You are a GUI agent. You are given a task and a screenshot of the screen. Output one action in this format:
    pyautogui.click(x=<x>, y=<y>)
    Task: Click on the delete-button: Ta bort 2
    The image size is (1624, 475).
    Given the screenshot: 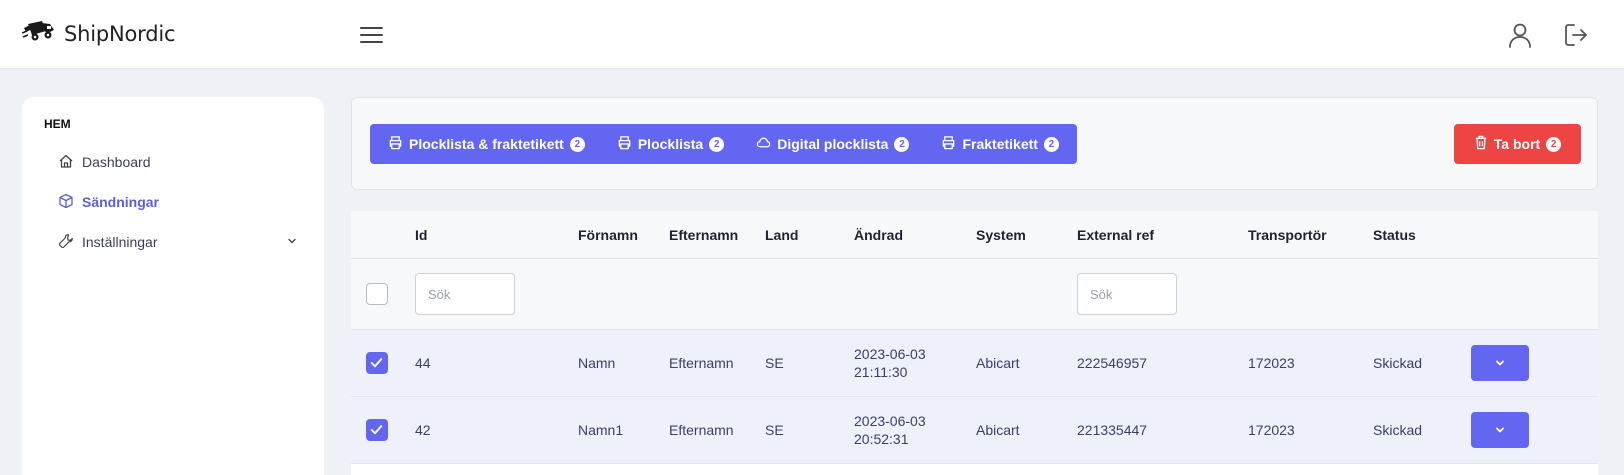 What is the action you would take?
    pyautogui.click(x=1517, y=144)
    